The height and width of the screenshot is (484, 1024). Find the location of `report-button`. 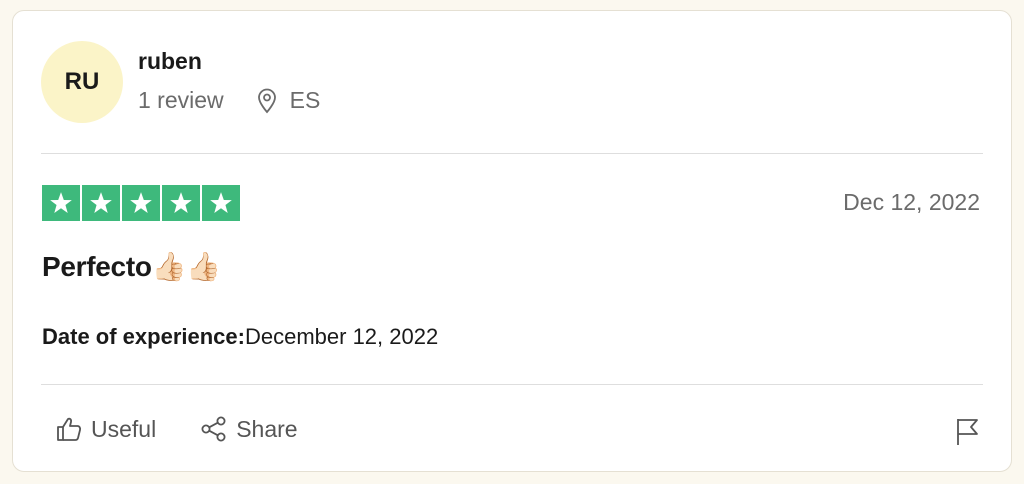

report-button is located at coordinates (967, 433).